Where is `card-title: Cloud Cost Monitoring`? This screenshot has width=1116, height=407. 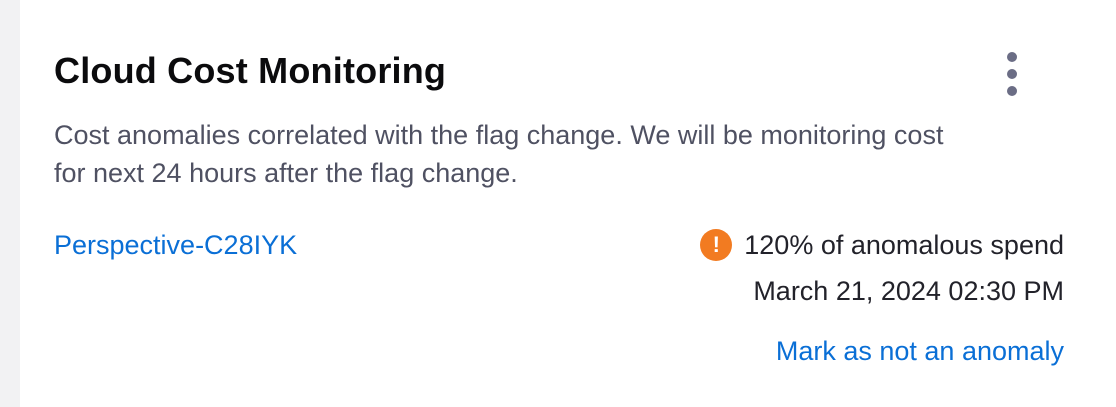
card-title: Cloud Cost Monitoring is located at coordinates (250, 70).